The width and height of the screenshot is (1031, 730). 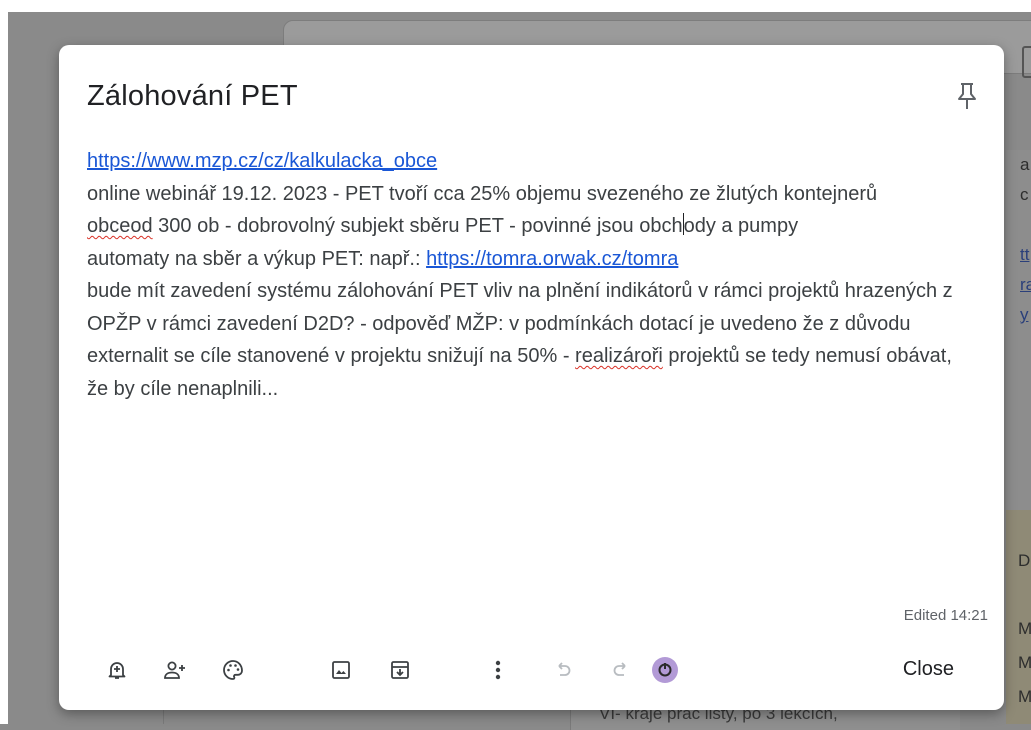 I want to click on edited-timestamp: Edited 14:21, so click(x=945, y=615).